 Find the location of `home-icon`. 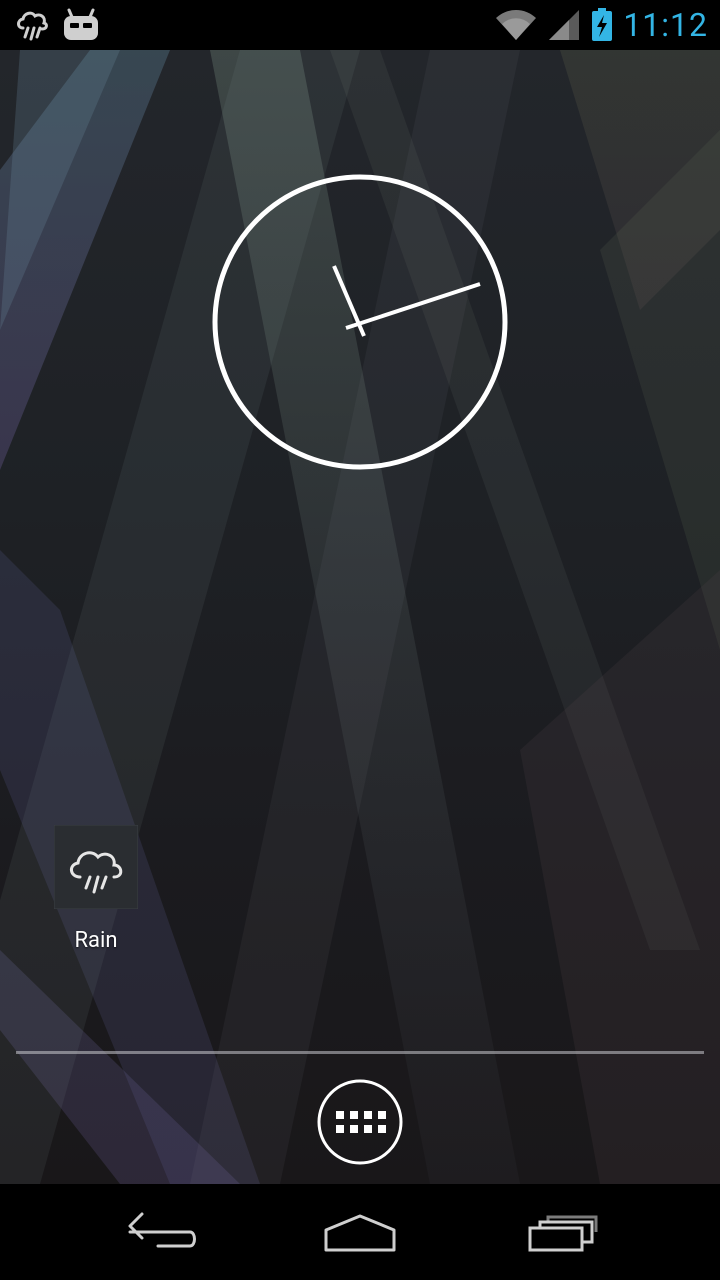

home-icon is located at coordinates (360, 1233).